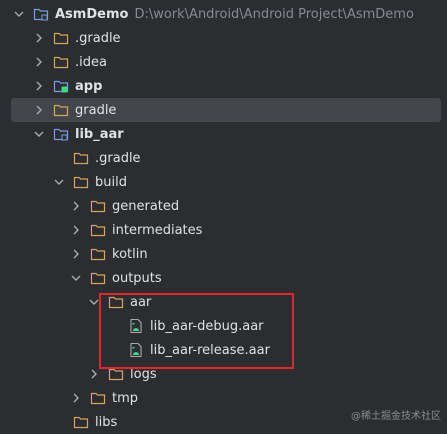  What do you see at coordinates (91, 62) in the screenshot?
I see `tree-row-label: .idea` at bounding box center [91, 62].